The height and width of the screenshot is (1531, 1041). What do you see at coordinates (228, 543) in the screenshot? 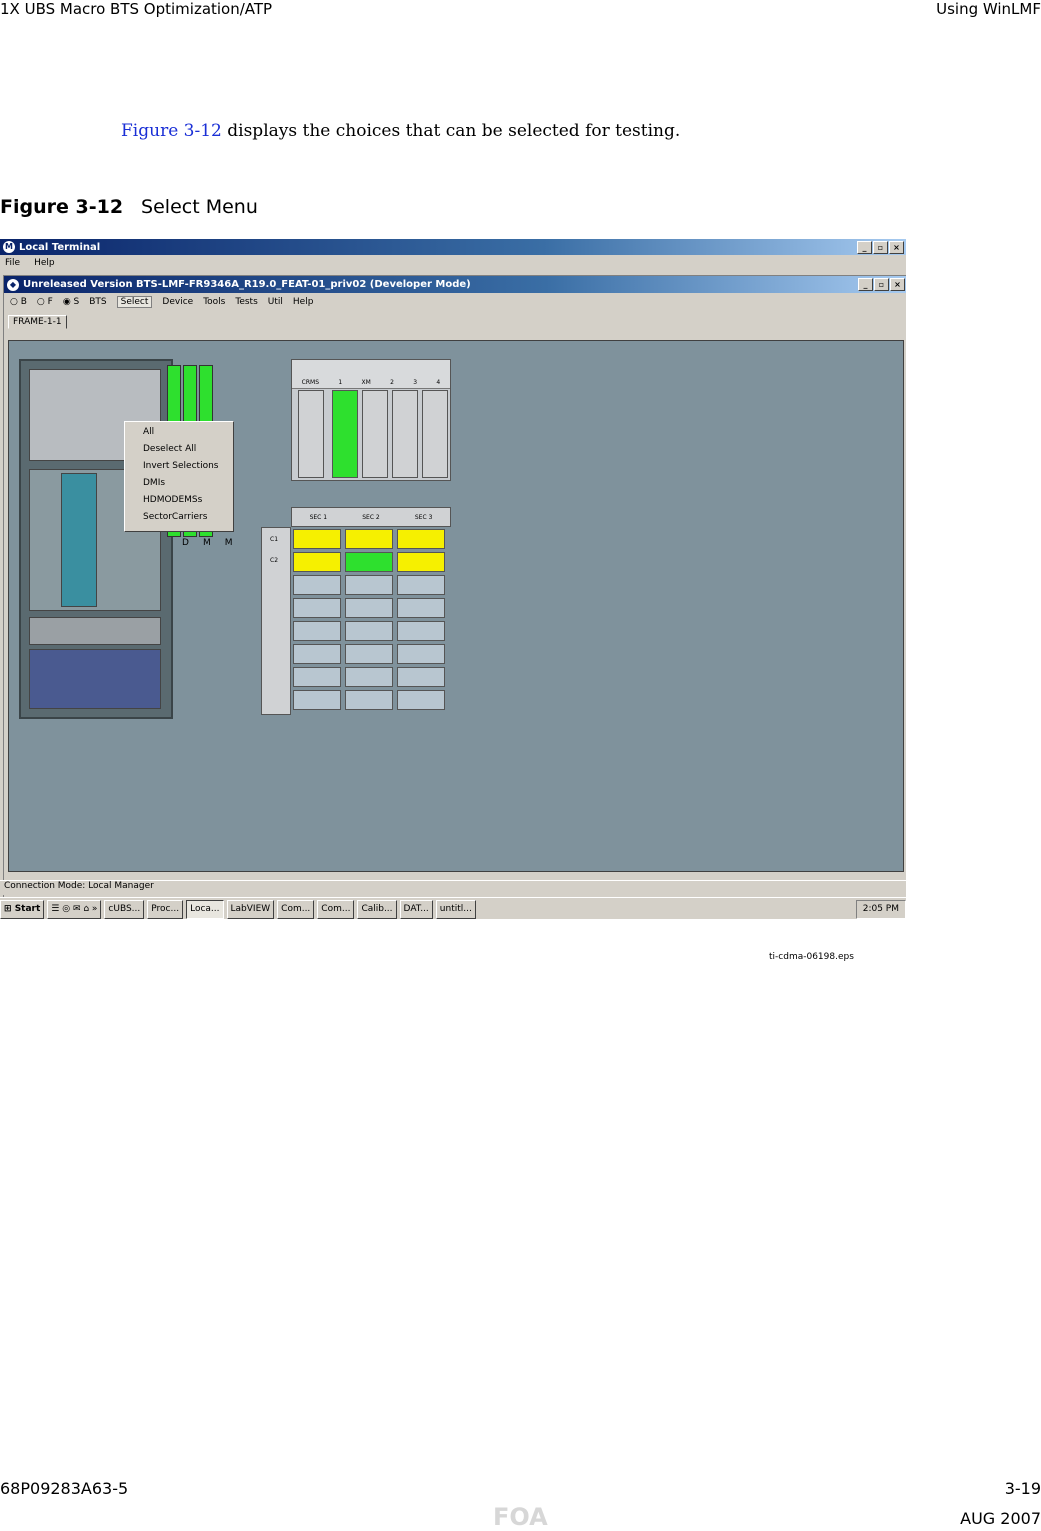
I see `card-label-m2: M` at bounding box center [228, 543].